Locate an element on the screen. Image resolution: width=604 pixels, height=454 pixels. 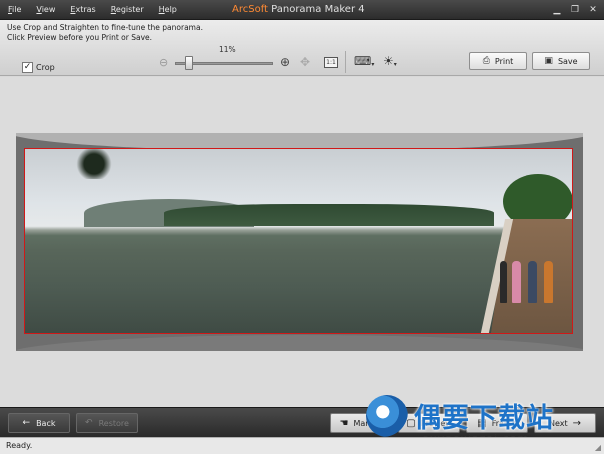
app-title: ArcSoft Panorama Maker 4 is located at coordinates (298, 10).